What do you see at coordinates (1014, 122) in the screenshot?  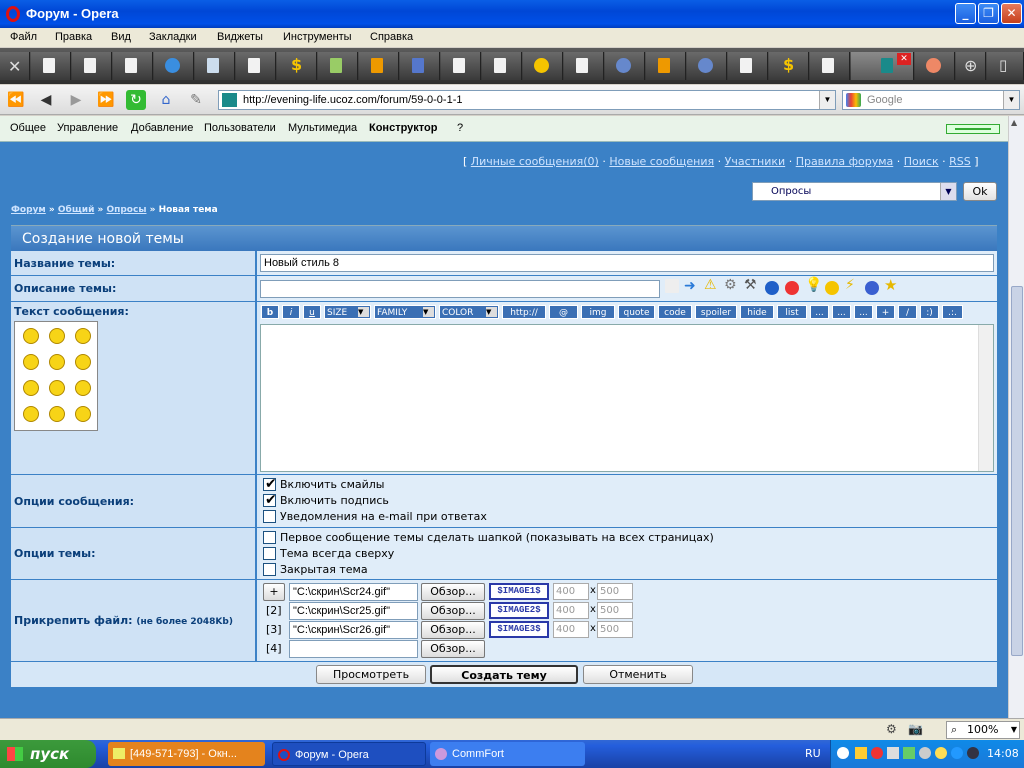 I see `scroll-up-icon: ▲` at bounding box center [1014, 122].